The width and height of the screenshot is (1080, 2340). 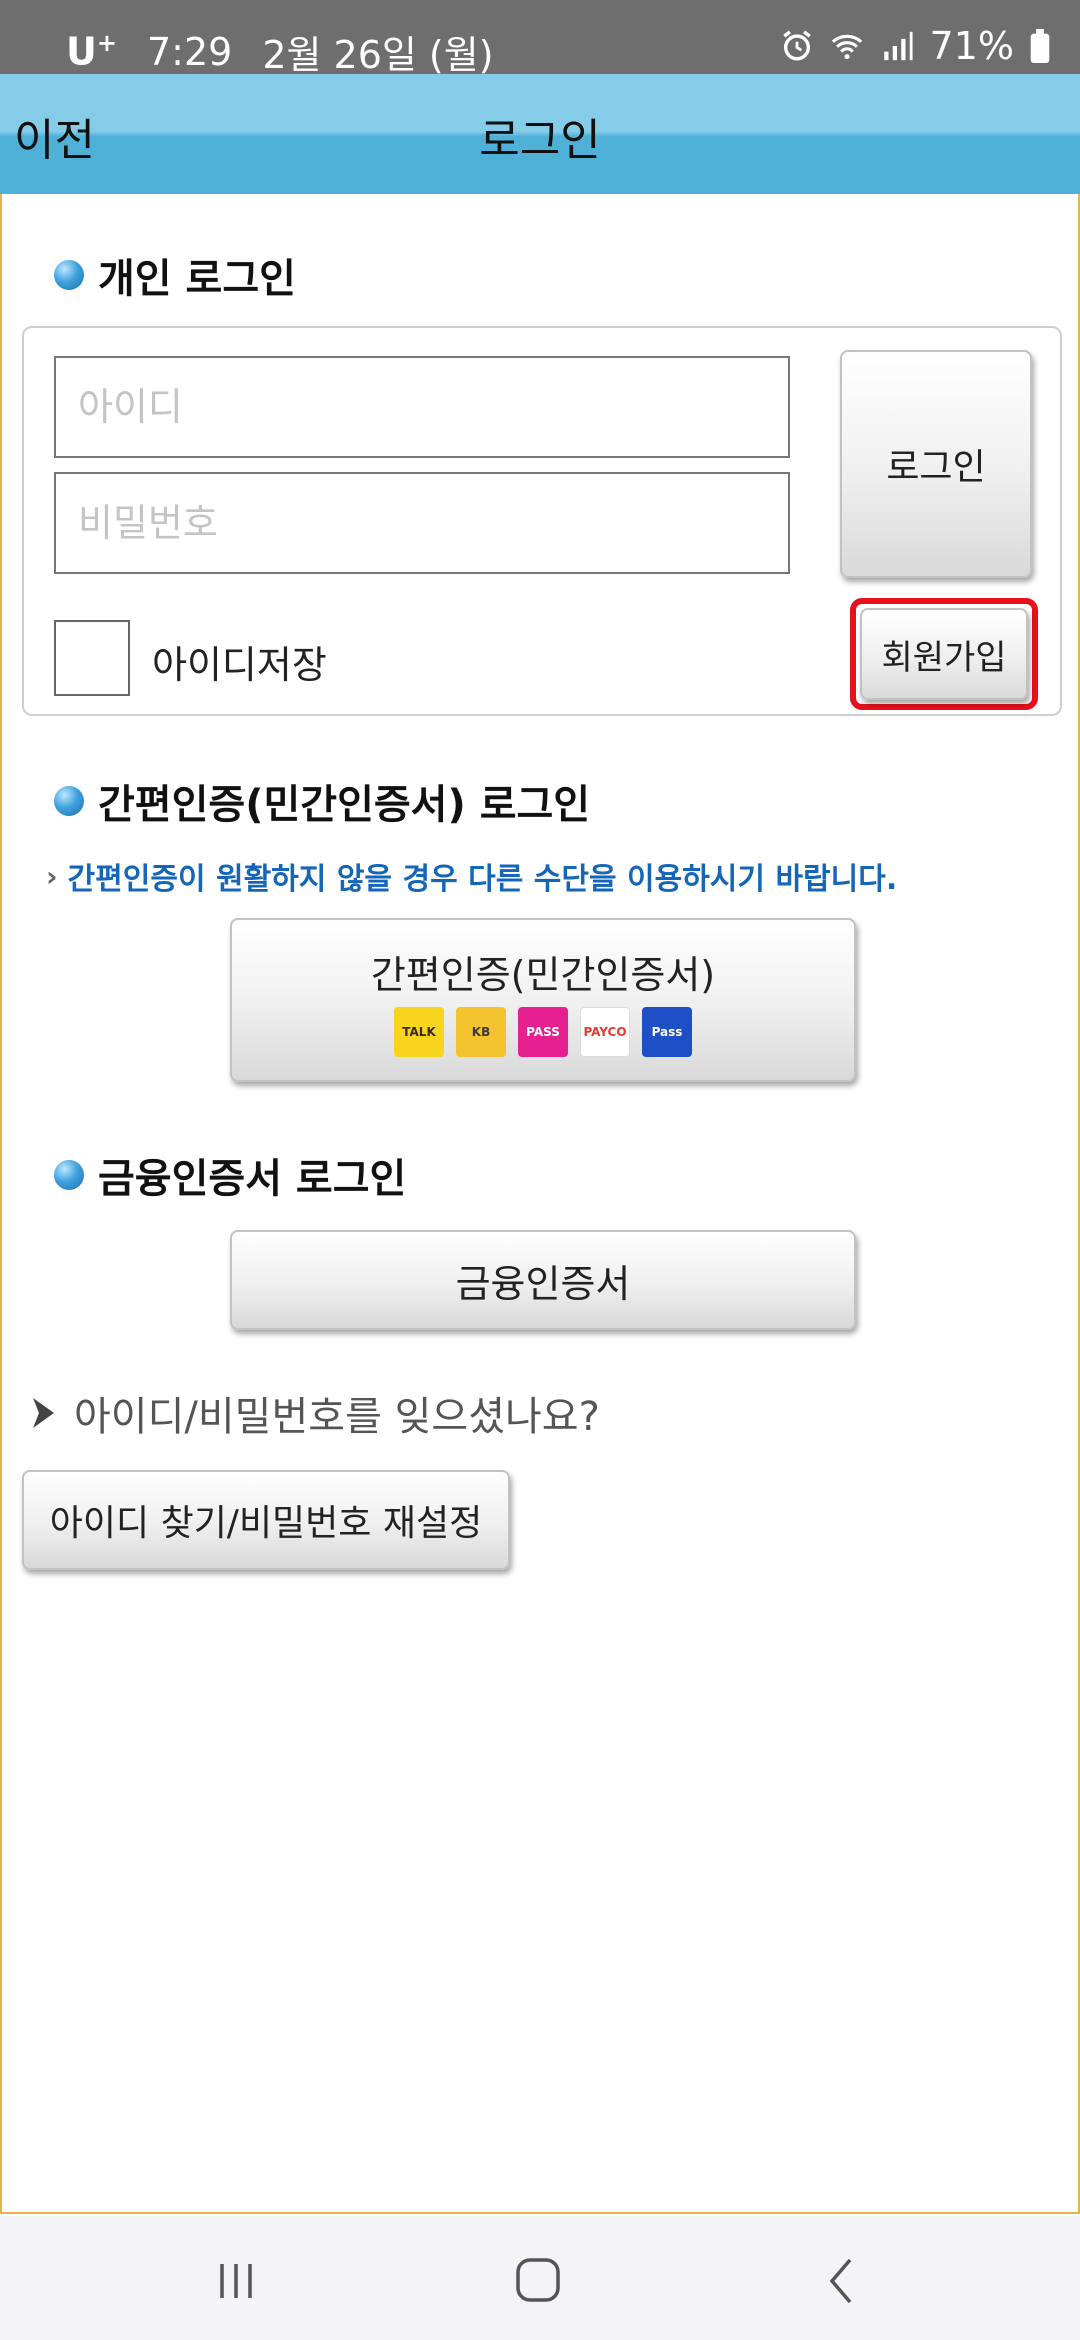 What do you see at coordinates (239, 665) in the screenshot?
I see `save-id-label: 아이디저장` at bounding box center [239, 665].